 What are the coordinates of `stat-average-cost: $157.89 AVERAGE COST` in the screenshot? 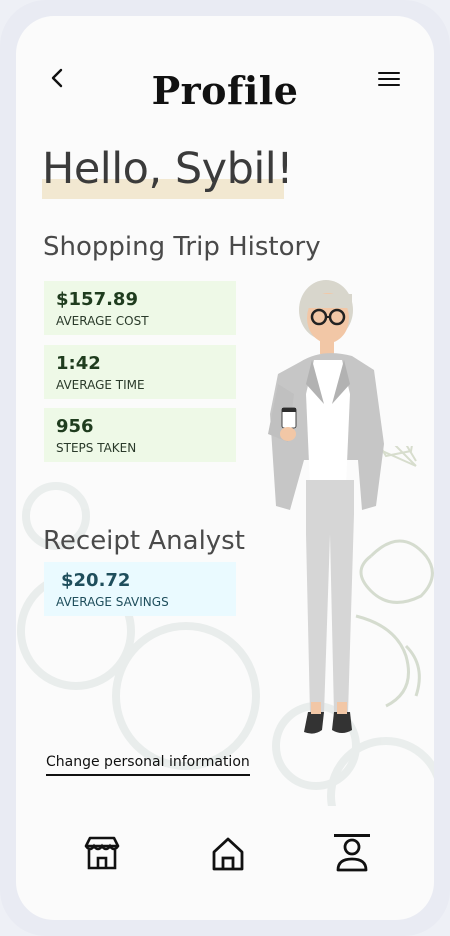 It's located at (140, 308).